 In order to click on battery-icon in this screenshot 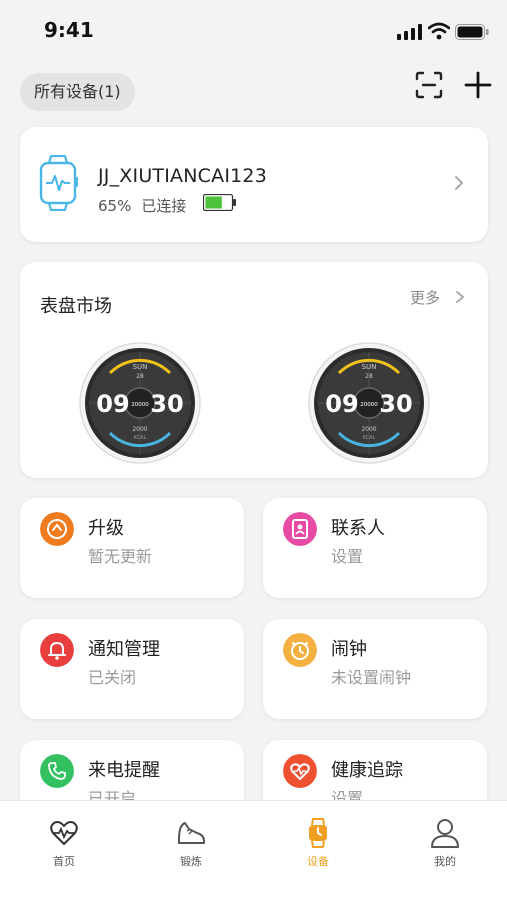, I will do `click(472, 32)`.